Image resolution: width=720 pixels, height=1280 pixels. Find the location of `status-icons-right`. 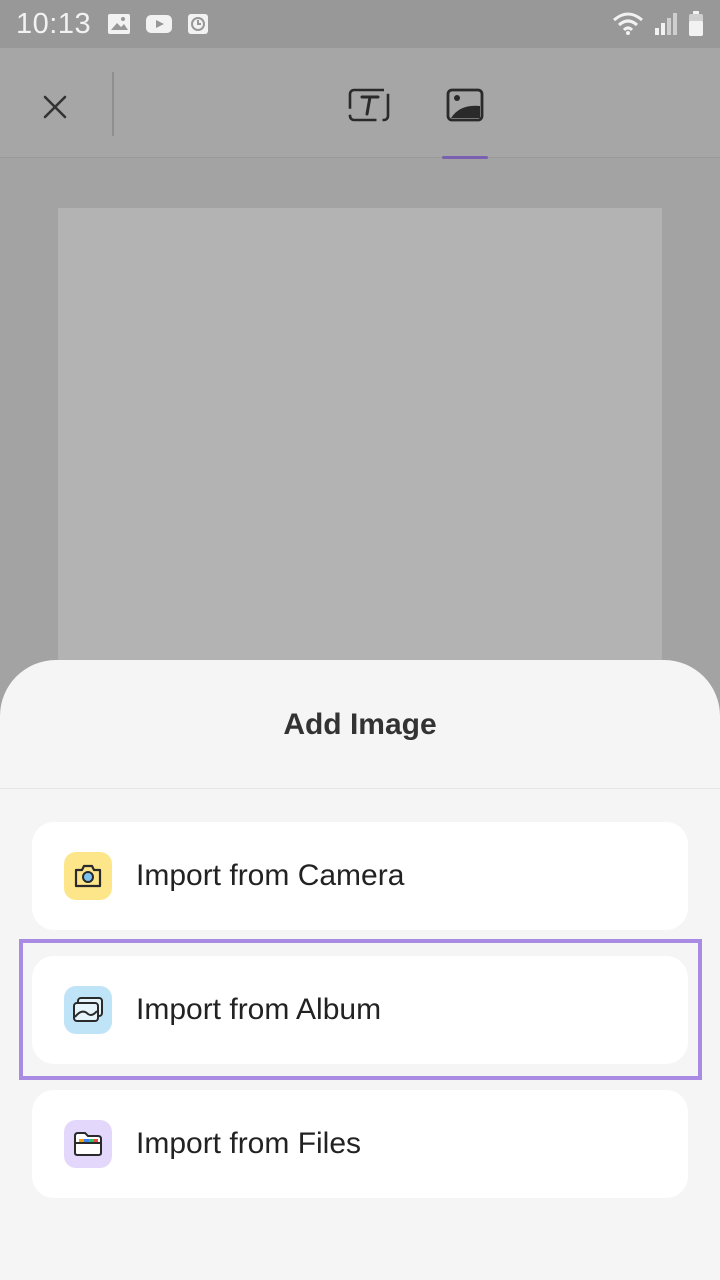

status-icons-right is located at coordinates (658, 24).